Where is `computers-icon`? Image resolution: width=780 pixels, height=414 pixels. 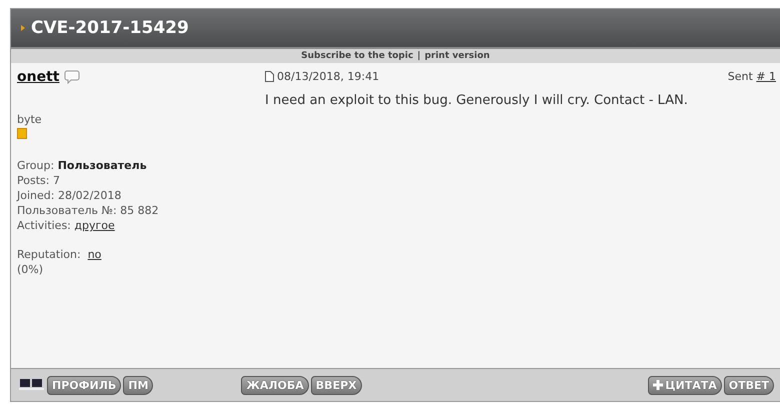
computers-icon is located at coordinates (32, 385).